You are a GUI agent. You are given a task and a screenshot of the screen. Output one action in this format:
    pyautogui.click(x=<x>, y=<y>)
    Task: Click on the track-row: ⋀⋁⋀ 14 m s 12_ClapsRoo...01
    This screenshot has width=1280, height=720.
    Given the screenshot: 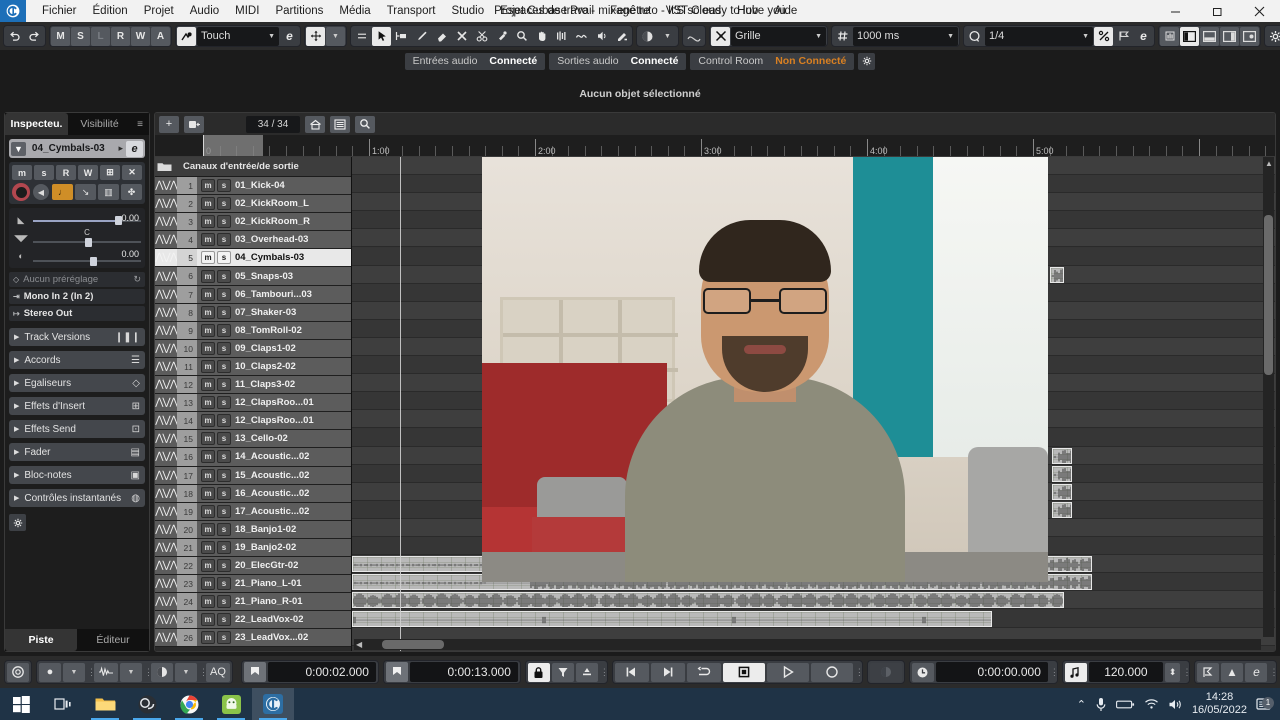 What is the action you would take?
    pyautogui.click(x=253, y=421)
    